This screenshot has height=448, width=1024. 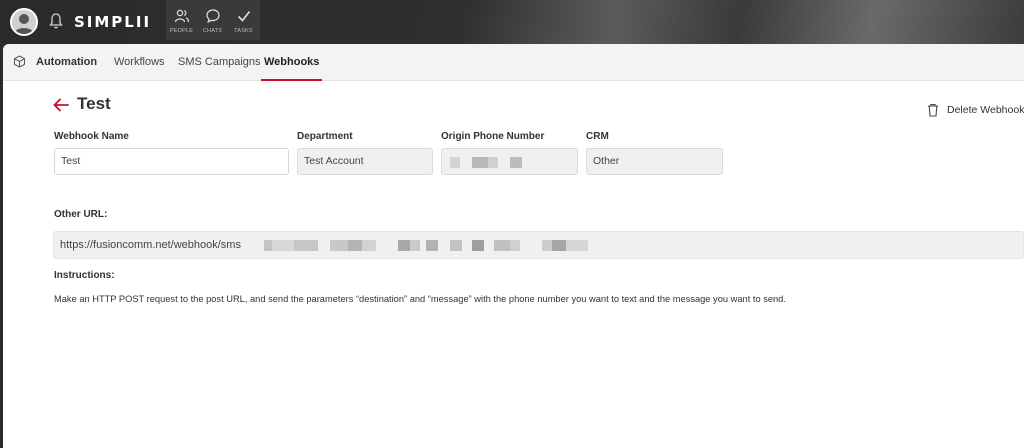 What do you see at coordinates (61, 105) in the screenshot?
I see `back-arrow-icon` at bounding box center [61, 105].